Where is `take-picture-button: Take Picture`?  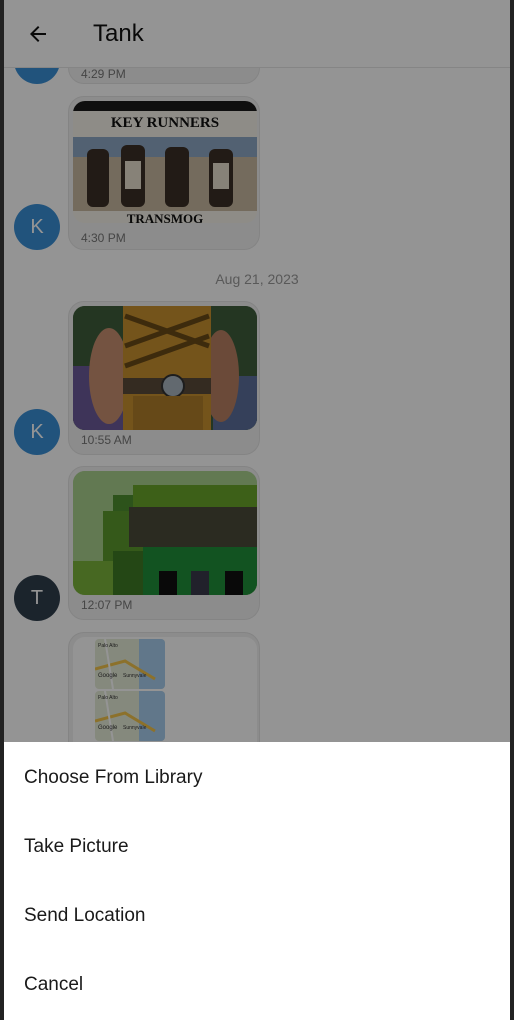
take-picture-button: Take Picture is located at coordinates (257, 846).